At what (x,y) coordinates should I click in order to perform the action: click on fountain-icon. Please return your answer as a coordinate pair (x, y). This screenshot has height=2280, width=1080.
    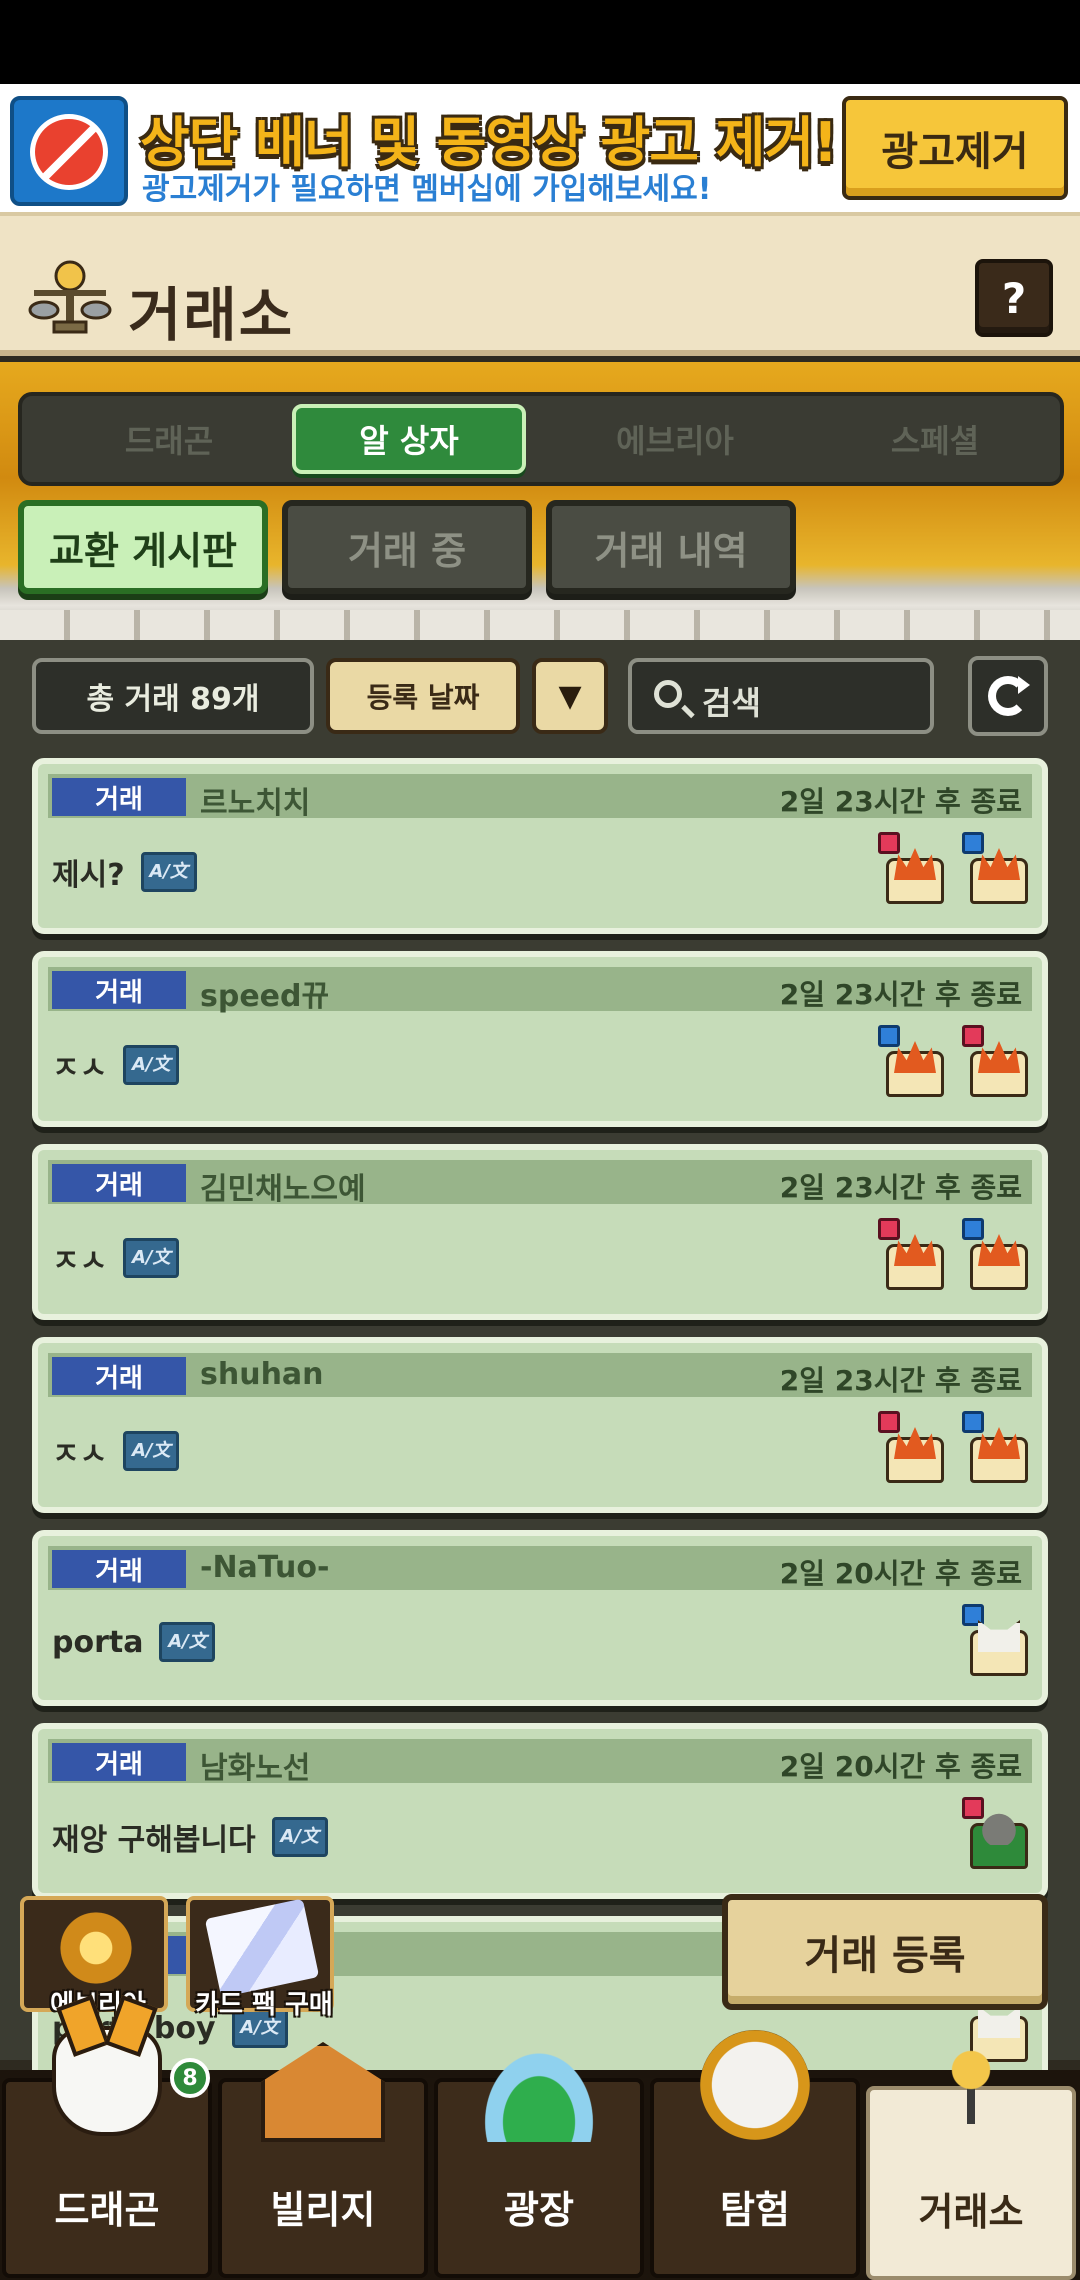
    Looking at the image, I should click on (539, 2092).